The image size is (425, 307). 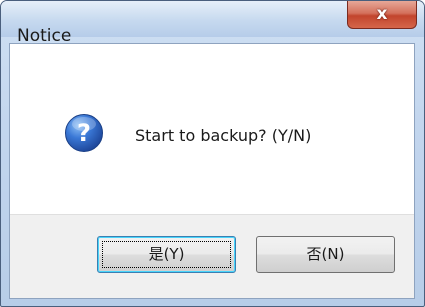 I want to click on close-button: x, so click(x=382, y=15).